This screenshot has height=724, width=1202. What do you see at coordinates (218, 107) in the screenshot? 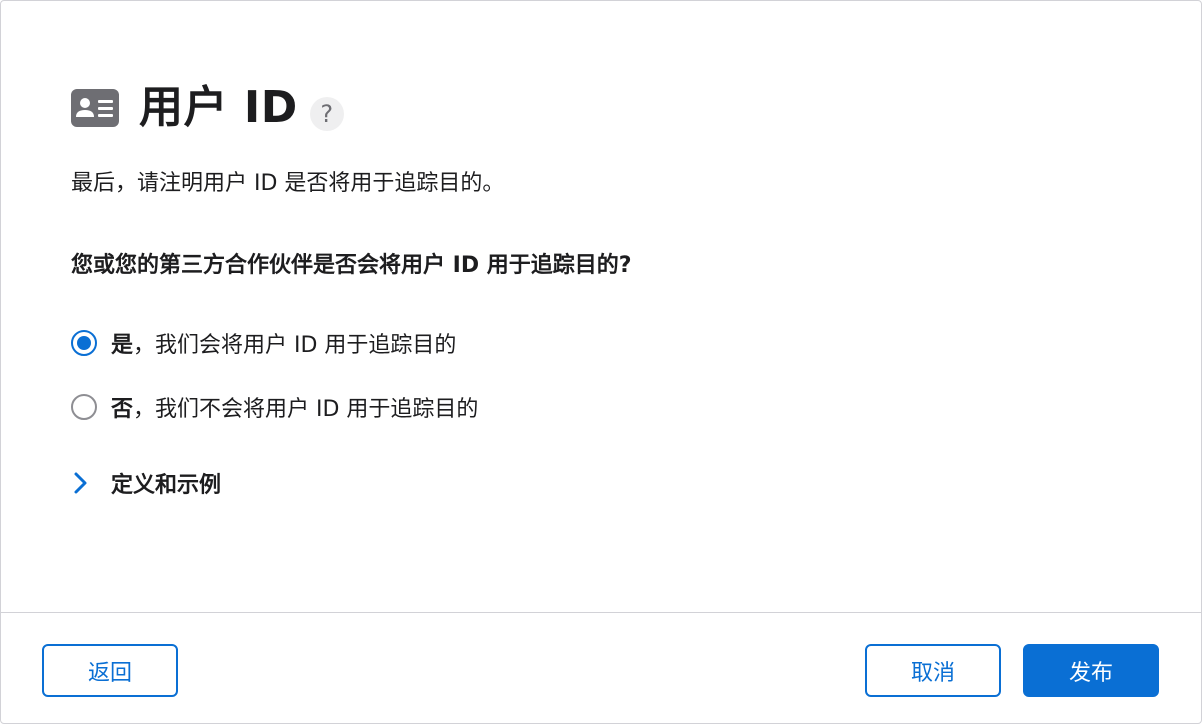
I see `page-title: 用户 ID` at bounding box center [218, 107].